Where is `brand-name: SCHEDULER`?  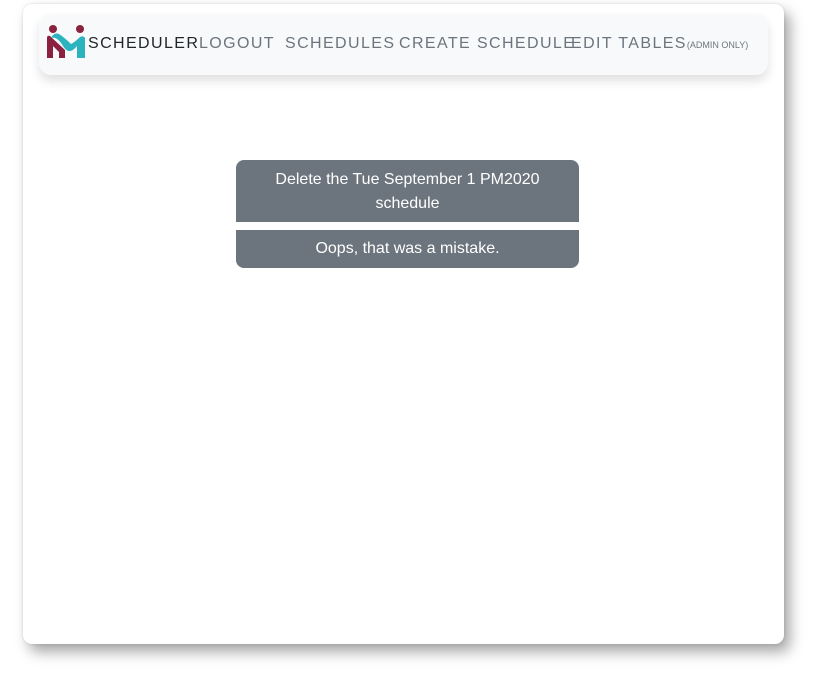
brand-name: SCHEDULER is located at coordinates (143, 44).